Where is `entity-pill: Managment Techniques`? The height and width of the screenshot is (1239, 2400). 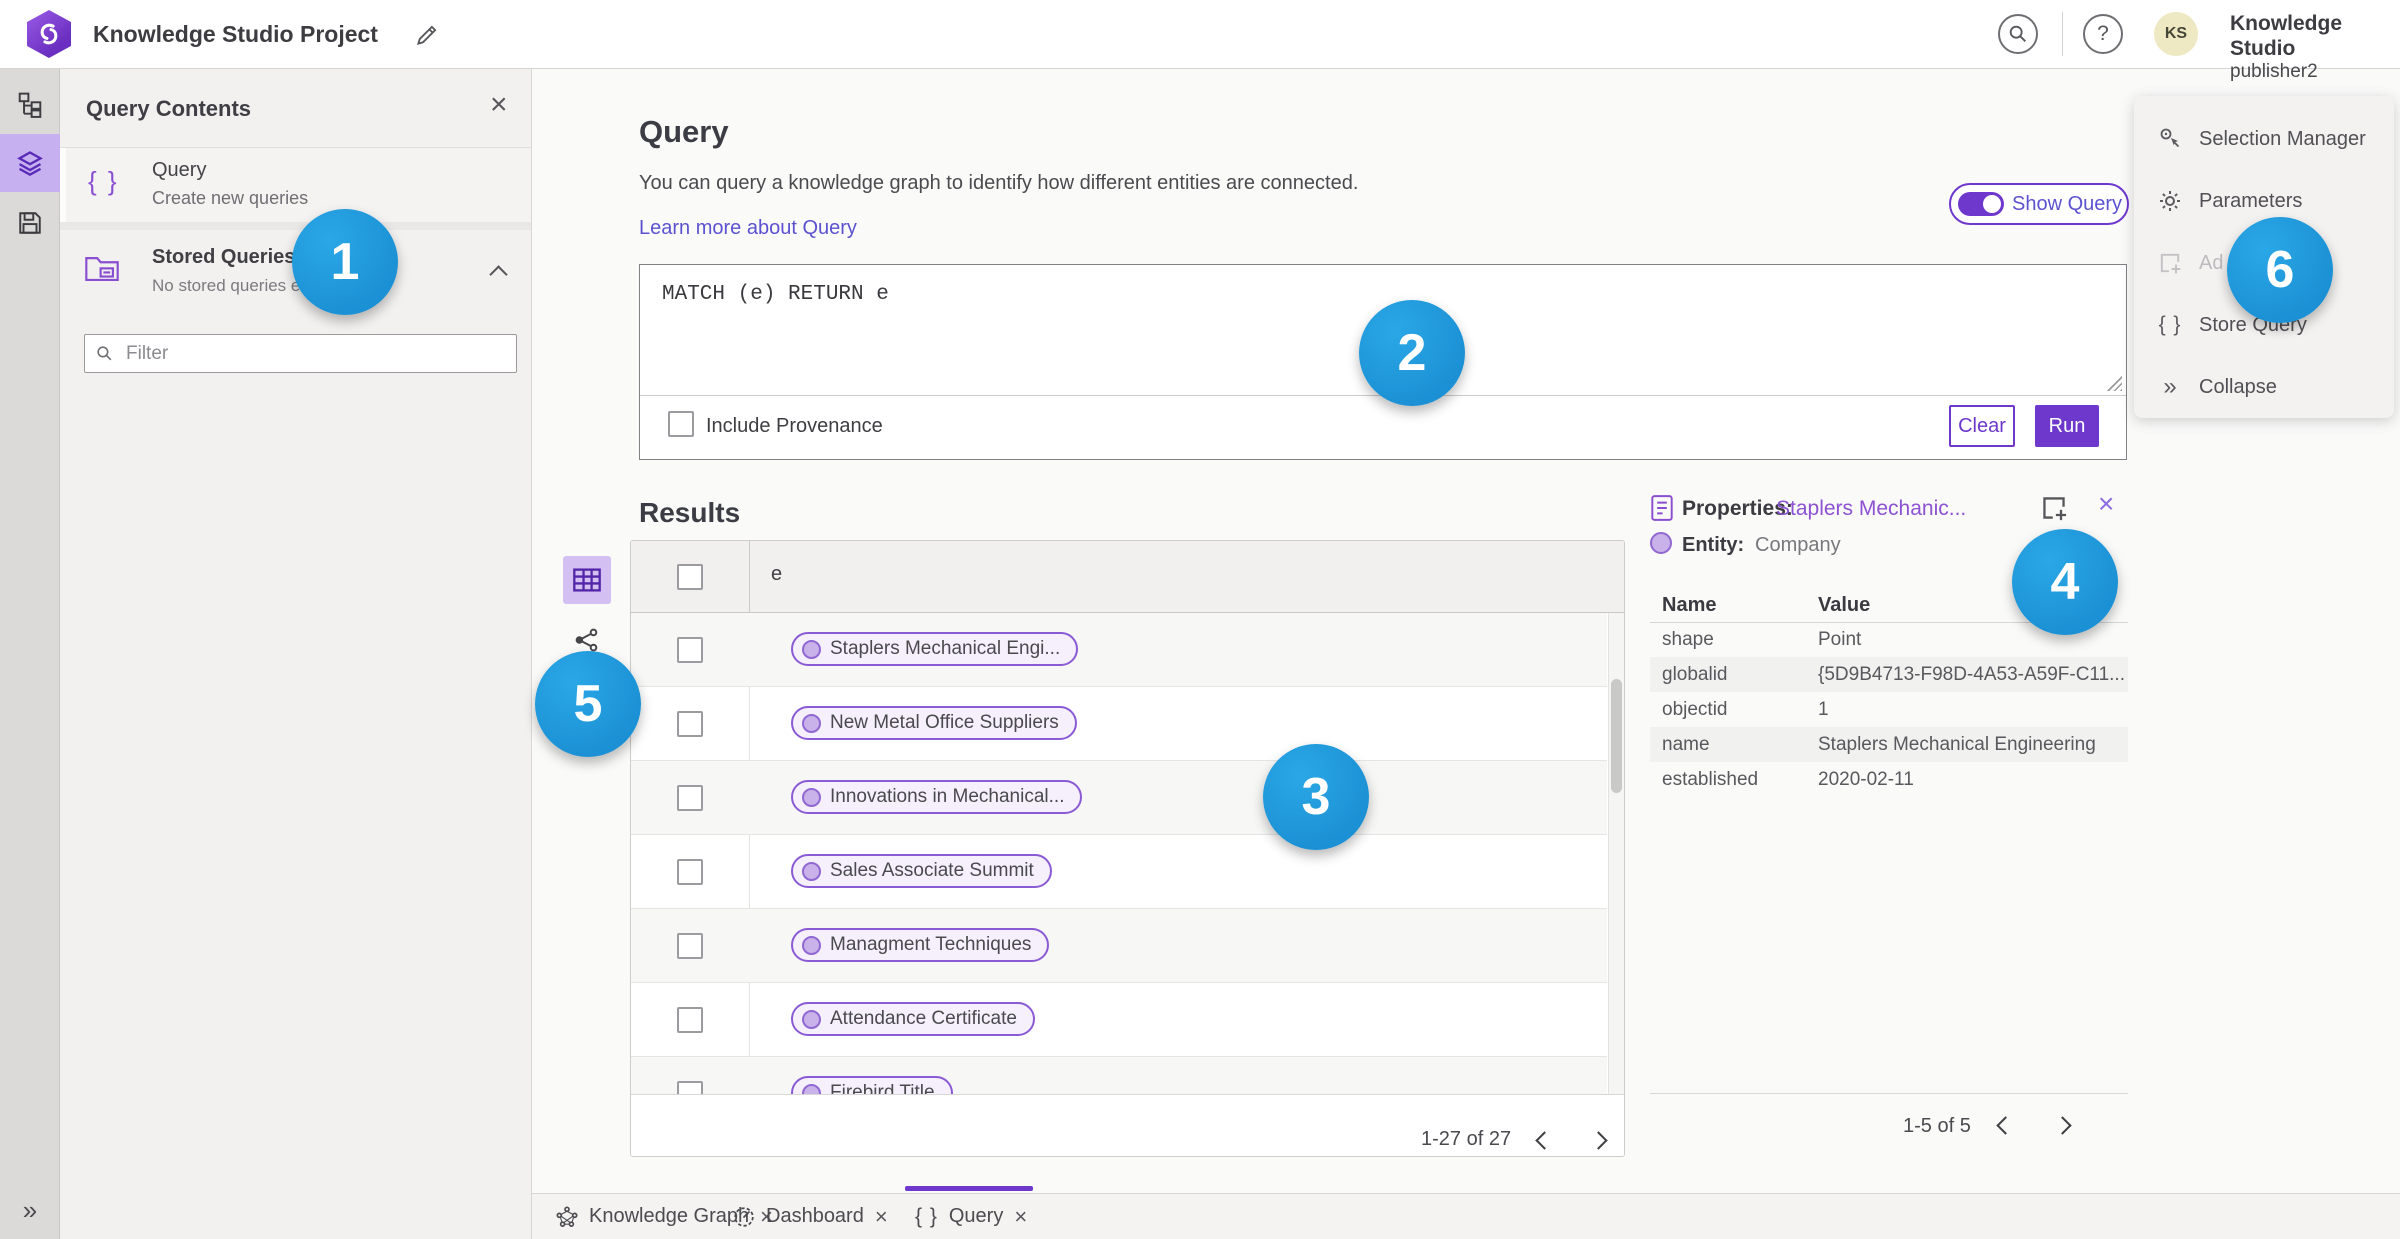
entity-pill: Managment Techniques is located at coordinates (920, 945).